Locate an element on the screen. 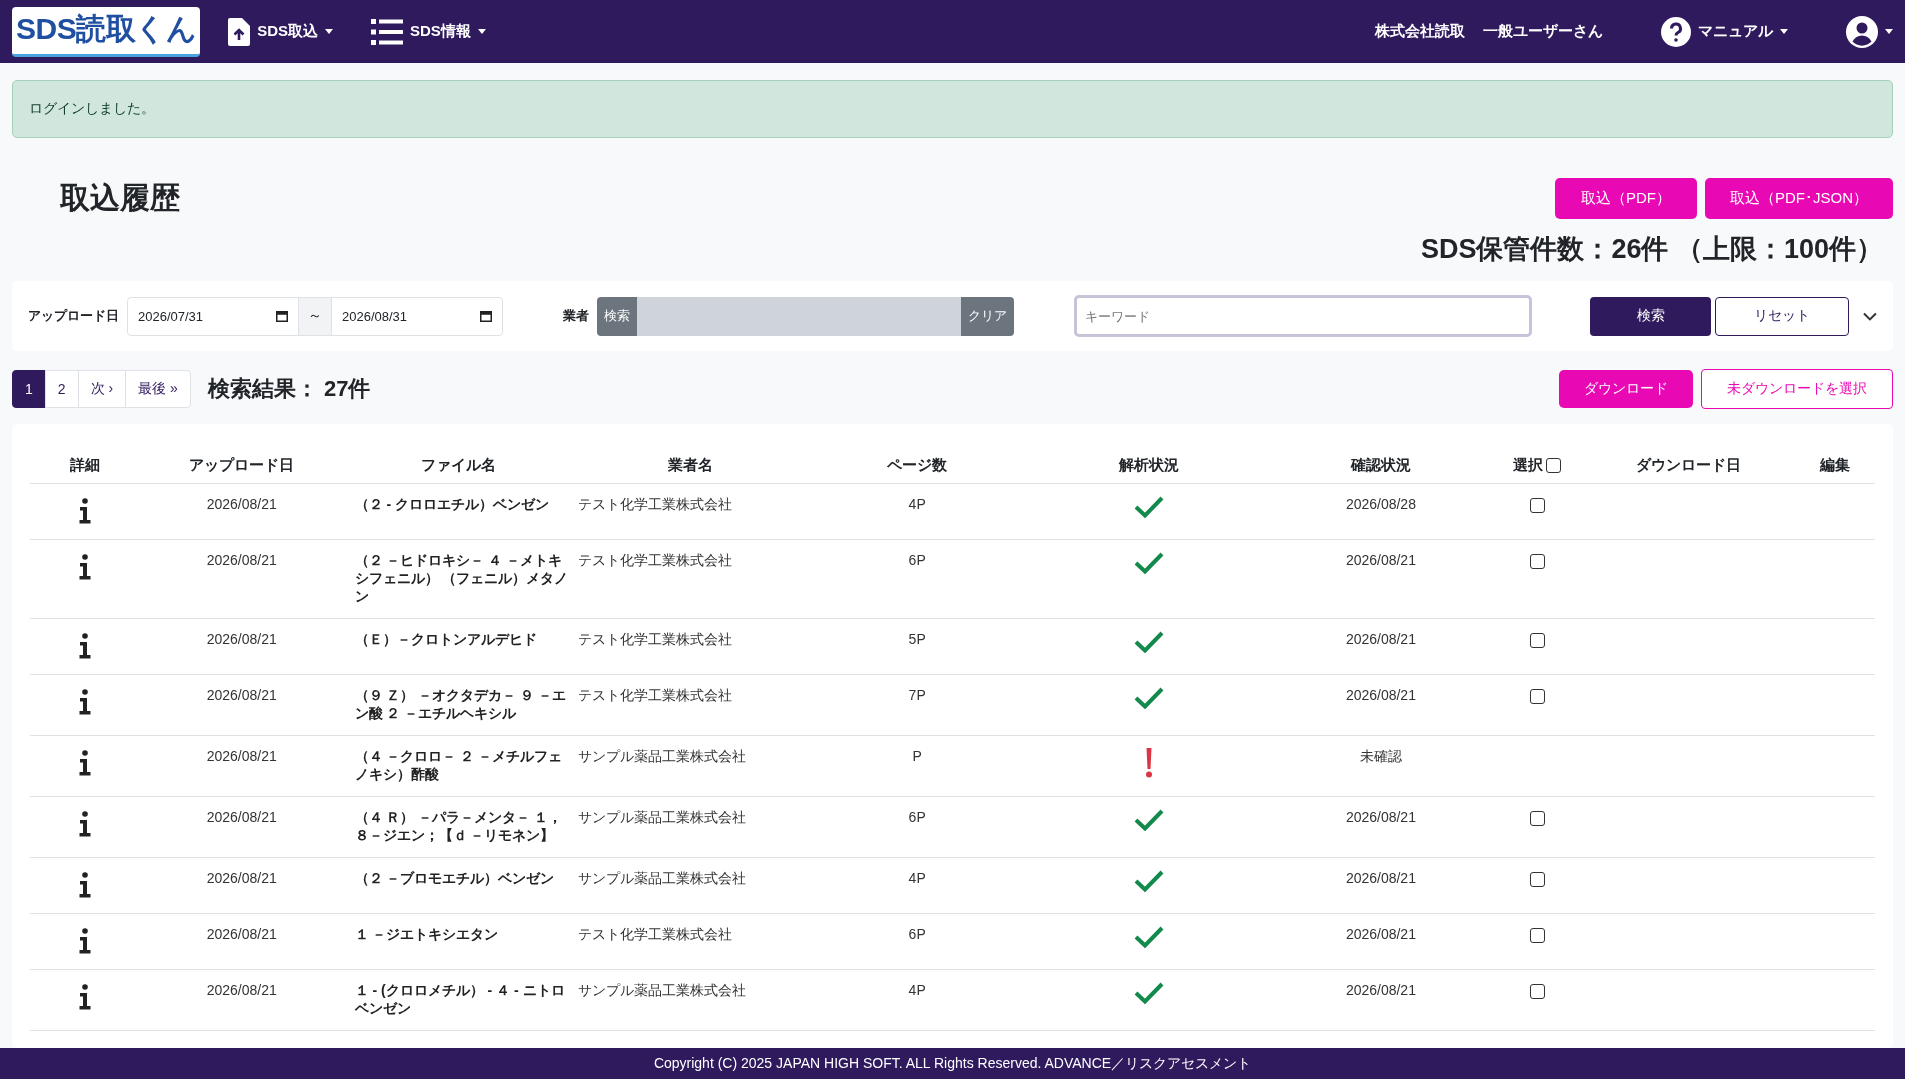 This screenshot has height=1079, width=1905. page-link: 最後 » is located at coordinates (158, 389).